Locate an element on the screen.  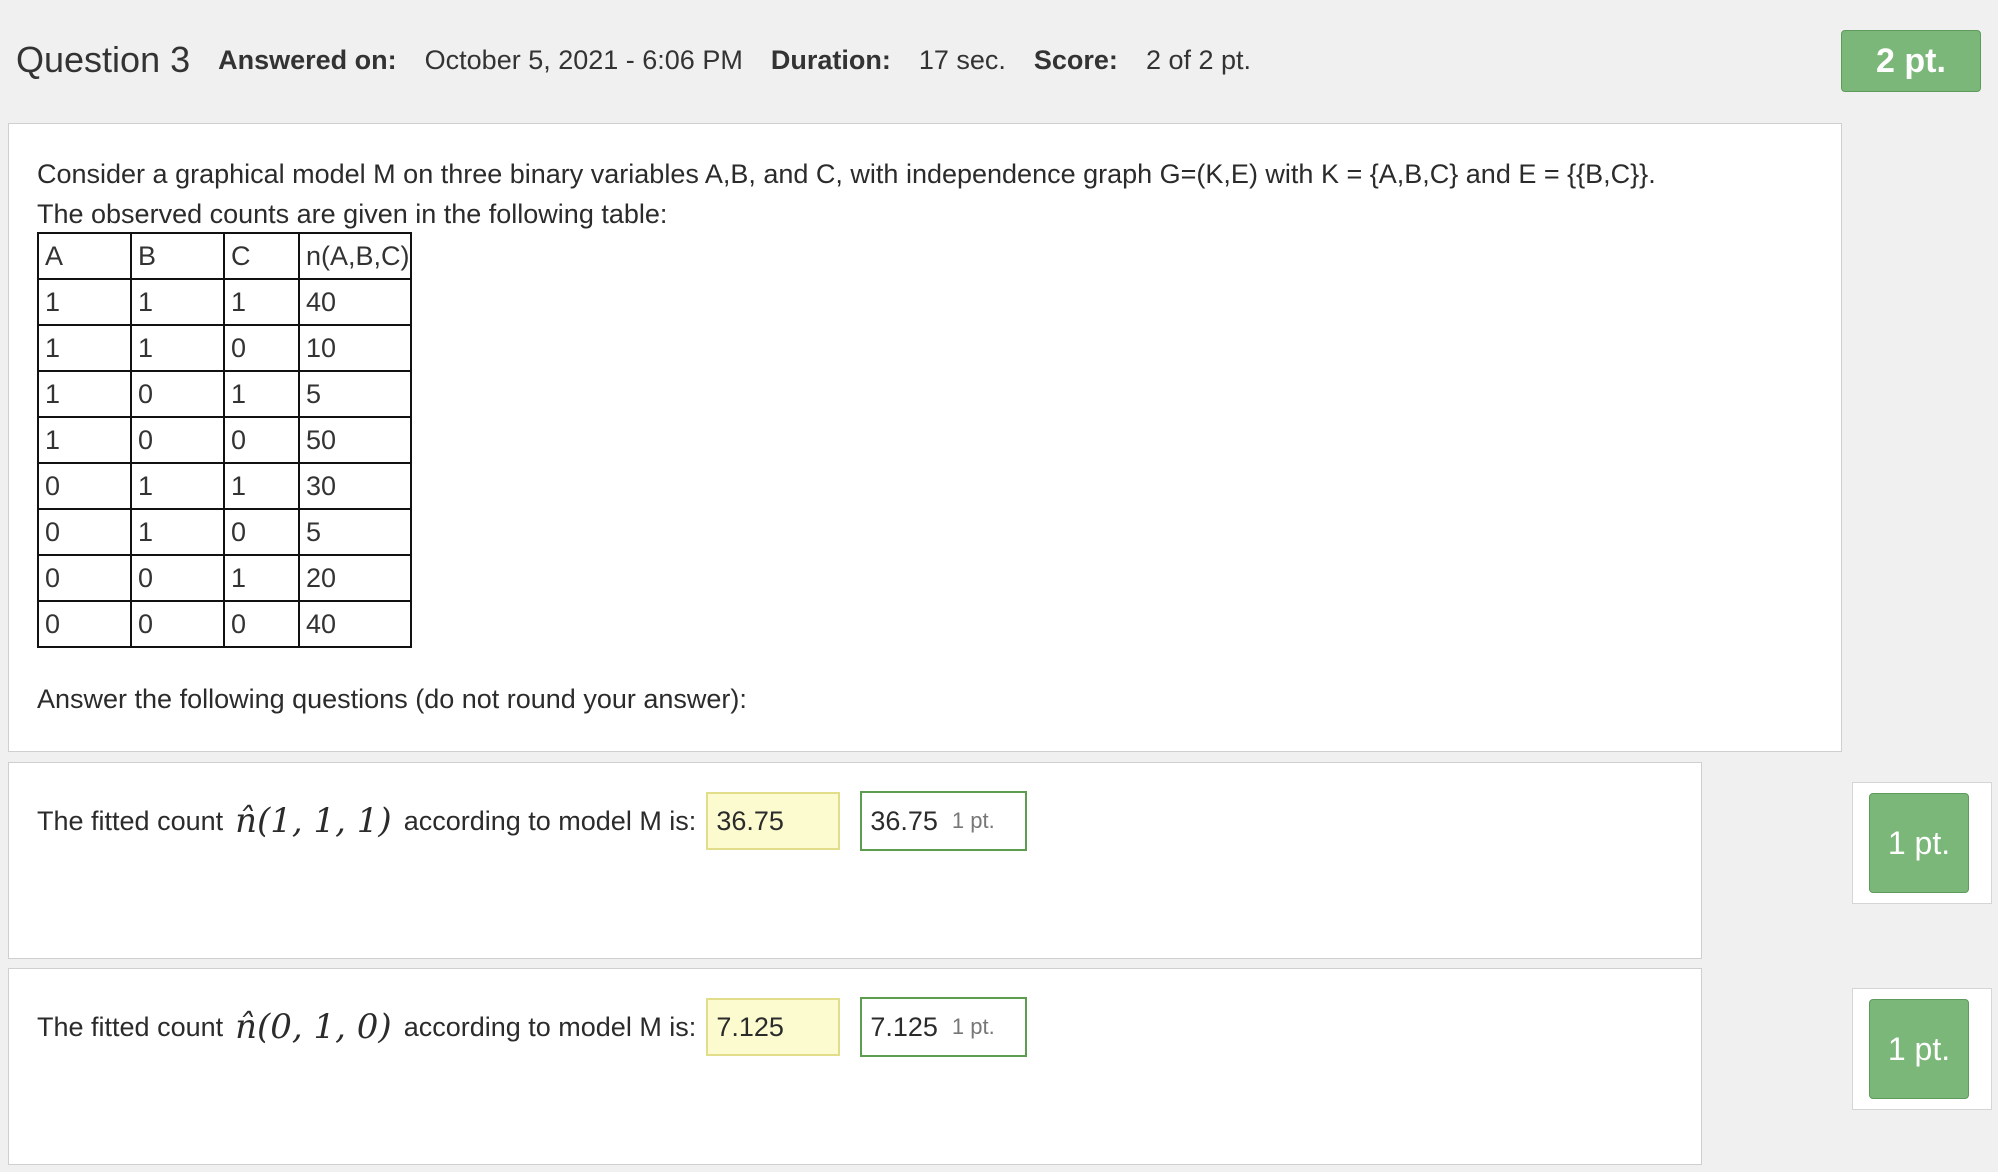
table-row: 0 0 0 40 is located at coordinates (224, 624).